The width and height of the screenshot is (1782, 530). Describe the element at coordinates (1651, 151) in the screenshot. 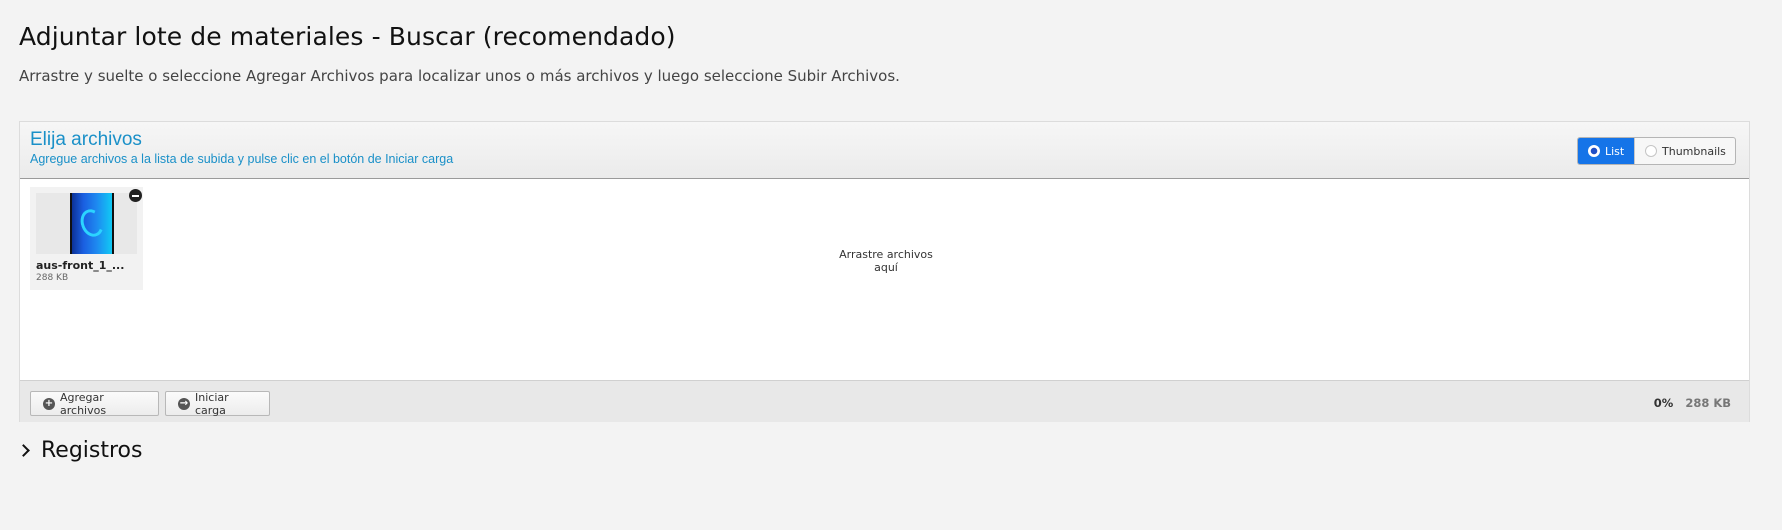

I see `radio-unchecked-icon` at that location.